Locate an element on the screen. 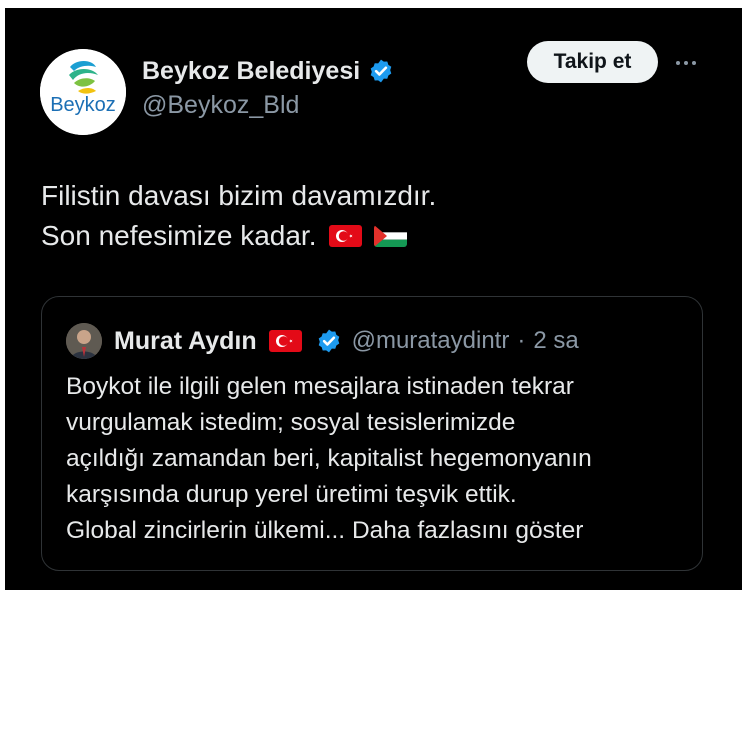 This screenshot has height=750, width=750. quoted-author-handle: @murataydintr is located at coordinates (431, 341).